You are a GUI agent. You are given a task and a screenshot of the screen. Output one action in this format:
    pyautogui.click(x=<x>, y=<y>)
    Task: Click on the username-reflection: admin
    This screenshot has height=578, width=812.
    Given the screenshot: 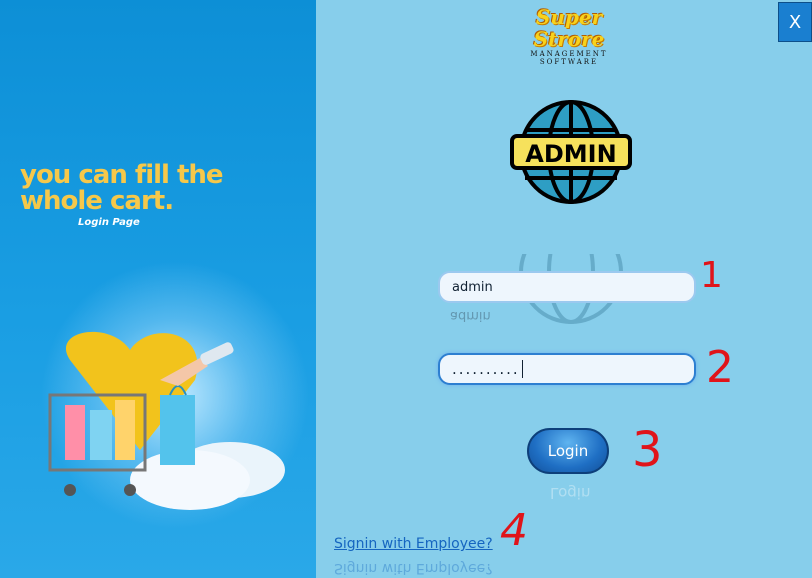 What is the action you would take?
    pyautogui.click(x=470, y=315)
    